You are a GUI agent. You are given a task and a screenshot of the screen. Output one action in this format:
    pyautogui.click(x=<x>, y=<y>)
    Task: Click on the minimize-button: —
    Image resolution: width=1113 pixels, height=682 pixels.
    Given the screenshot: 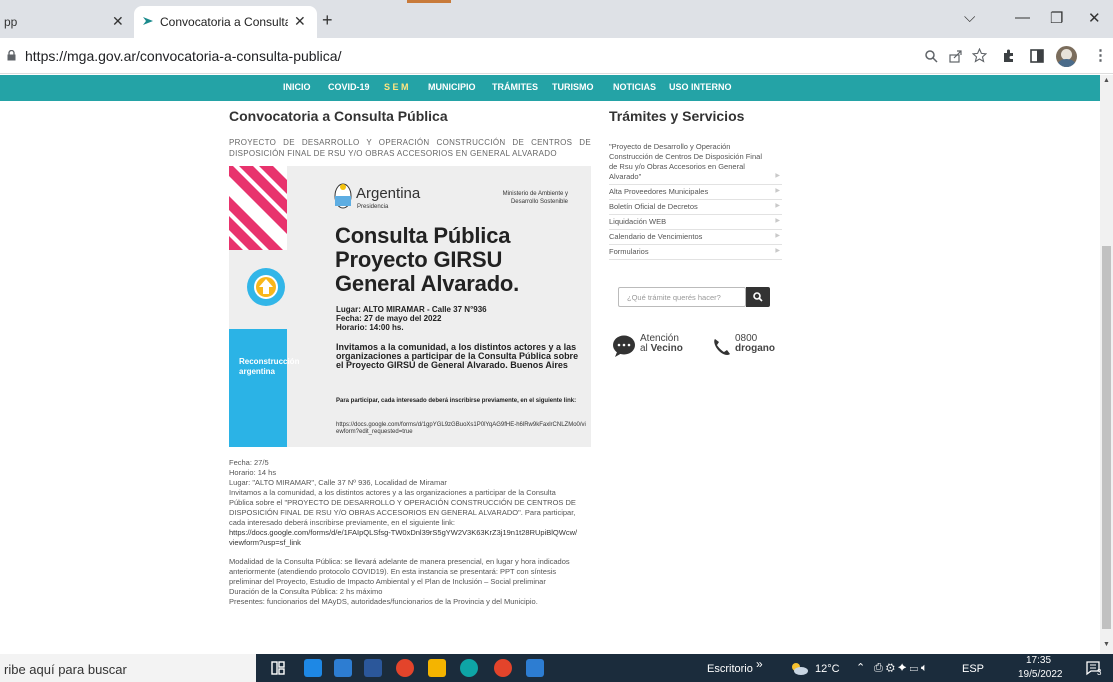 What is the action you would take?
    pyautogui.click(x=1022, y=17)
    